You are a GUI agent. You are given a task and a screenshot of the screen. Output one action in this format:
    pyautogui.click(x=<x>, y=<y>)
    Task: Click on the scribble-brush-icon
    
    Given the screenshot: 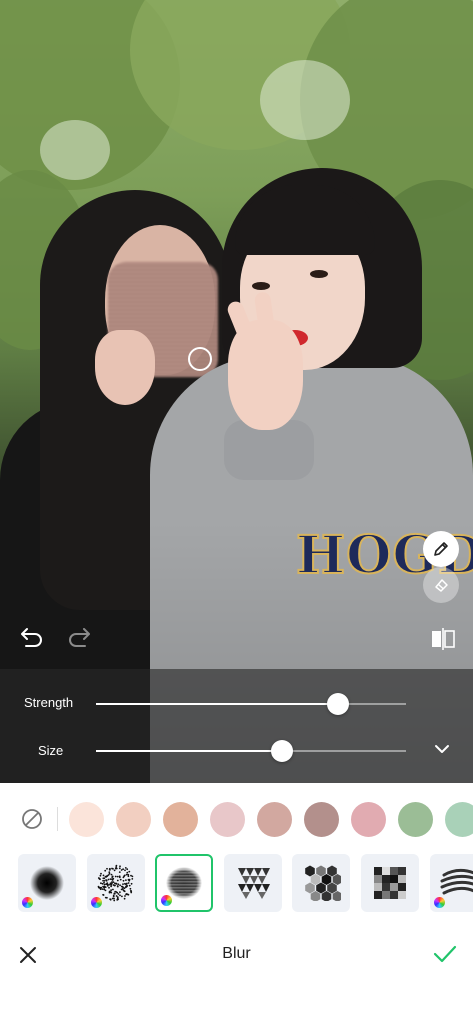 What is the action you would take?
    pyautogui.click(x=456, y=881)
    